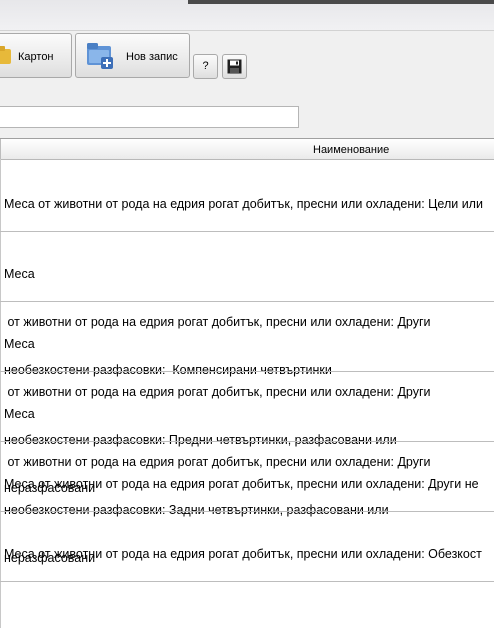 Image resolution: width=494 pixels, height=628 pixels. I want to click on help-label: ?, so click(205, 66).